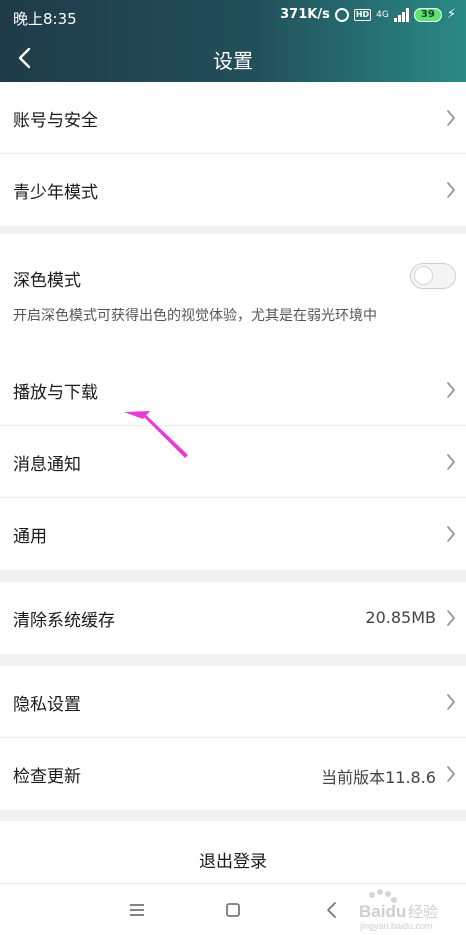 This screenshot has width=466, height=935. I want to click on settings-item-notifications: 消息通知, so click(233, 462).